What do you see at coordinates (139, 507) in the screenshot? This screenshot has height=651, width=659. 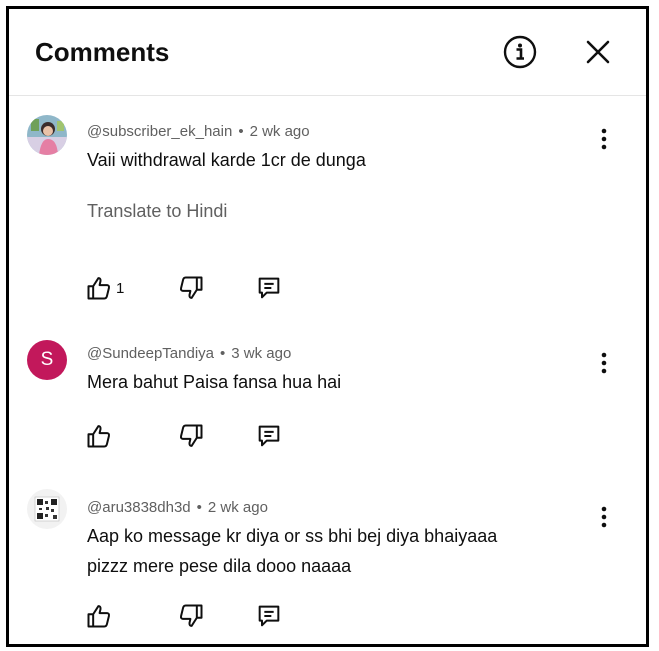 I see `comment-author: @aru3838dh3d` at bounding box center [139, 507].